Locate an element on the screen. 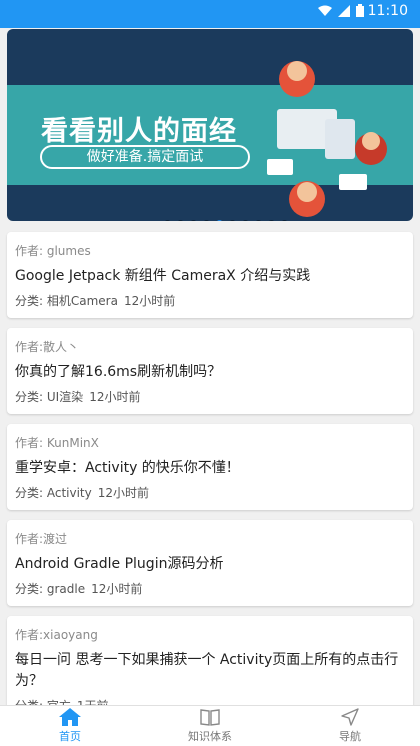  banner-dot-active is located at coordinates (219, 220).